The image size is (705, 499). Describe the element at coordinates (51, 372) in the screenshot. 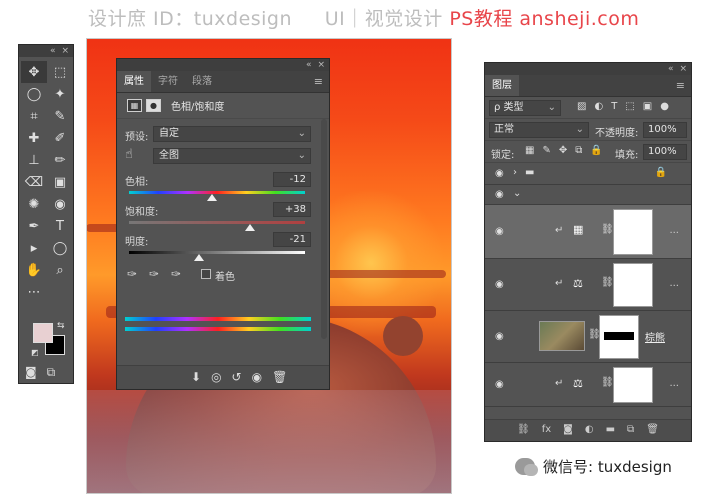

I see `screen-mode-icon: ⧉` at that location.